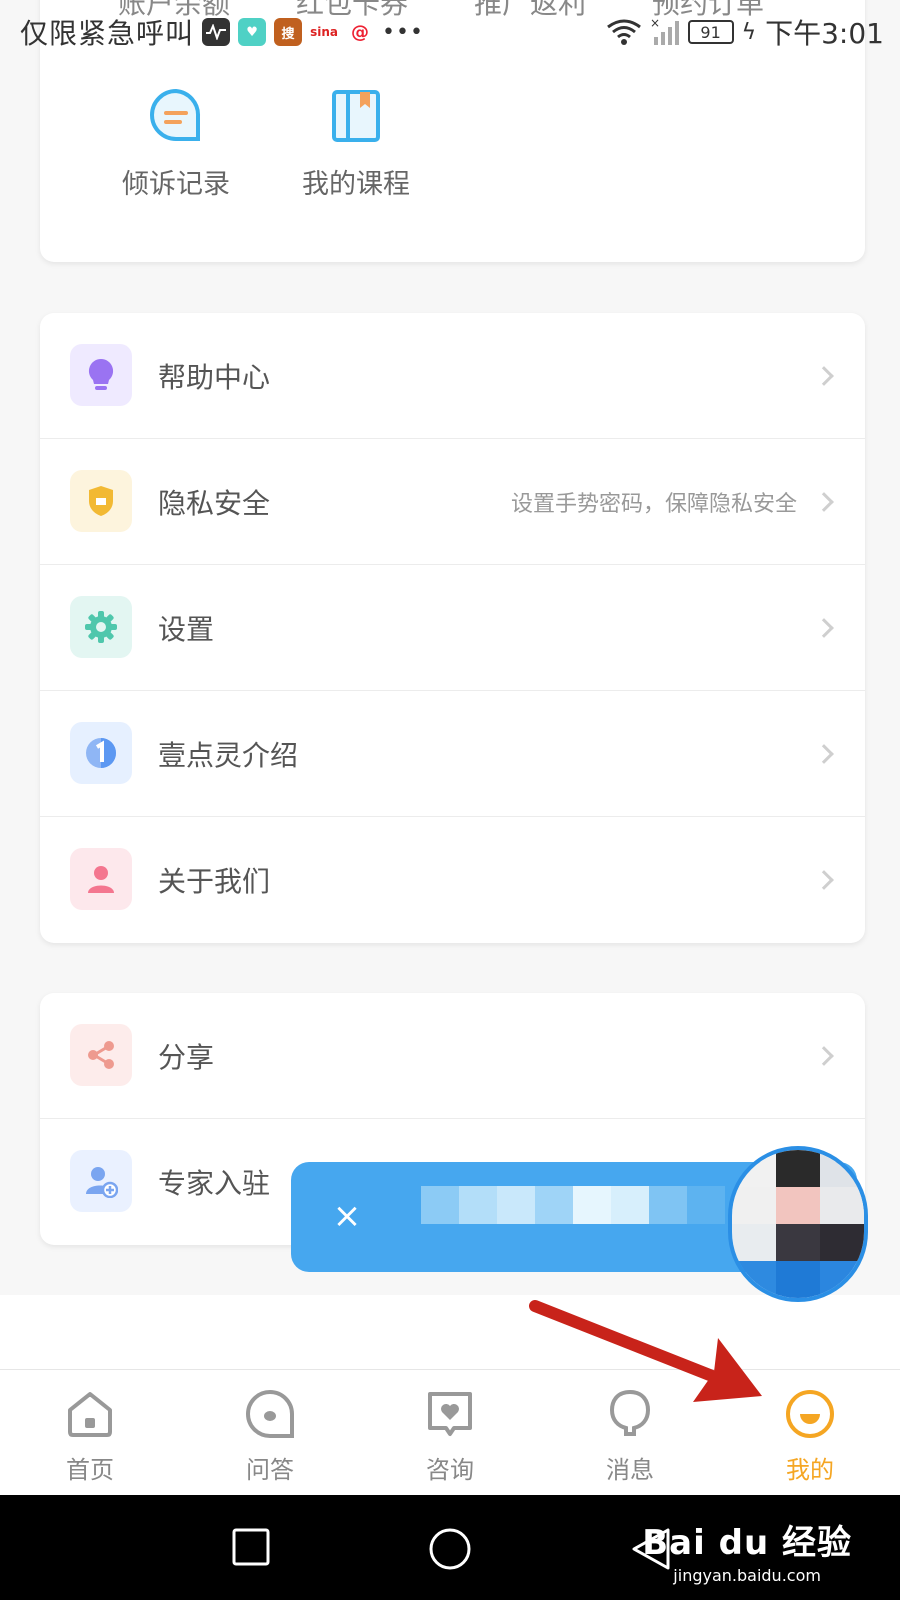 This screenshot has height=1600, width=900. Describe the element at coordinates (664, 31) in the screenshot. I see `signal-icon: ×` at that location.